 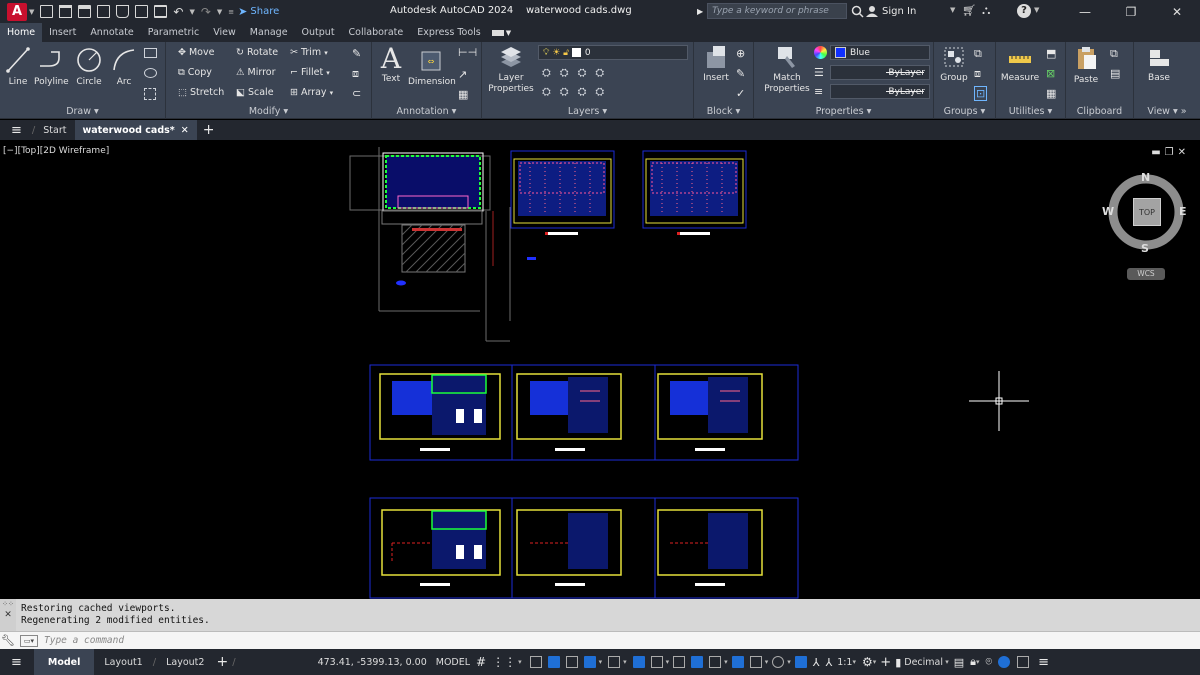 What do you see at coordinates (726, 662) in the screenshot?
I see `selection-caret-icon: ▾` at bounding box center [726, 662].